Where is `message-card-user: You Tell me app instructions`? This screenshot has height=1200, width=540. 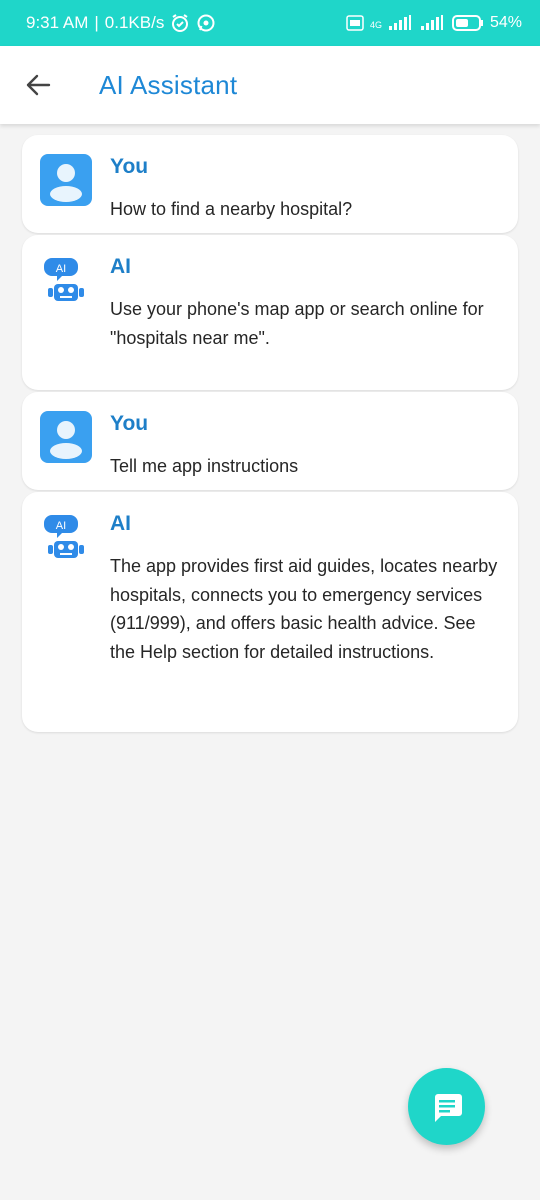
message-card-user: You Tell me app instructions is located at coordinates (270, 441).